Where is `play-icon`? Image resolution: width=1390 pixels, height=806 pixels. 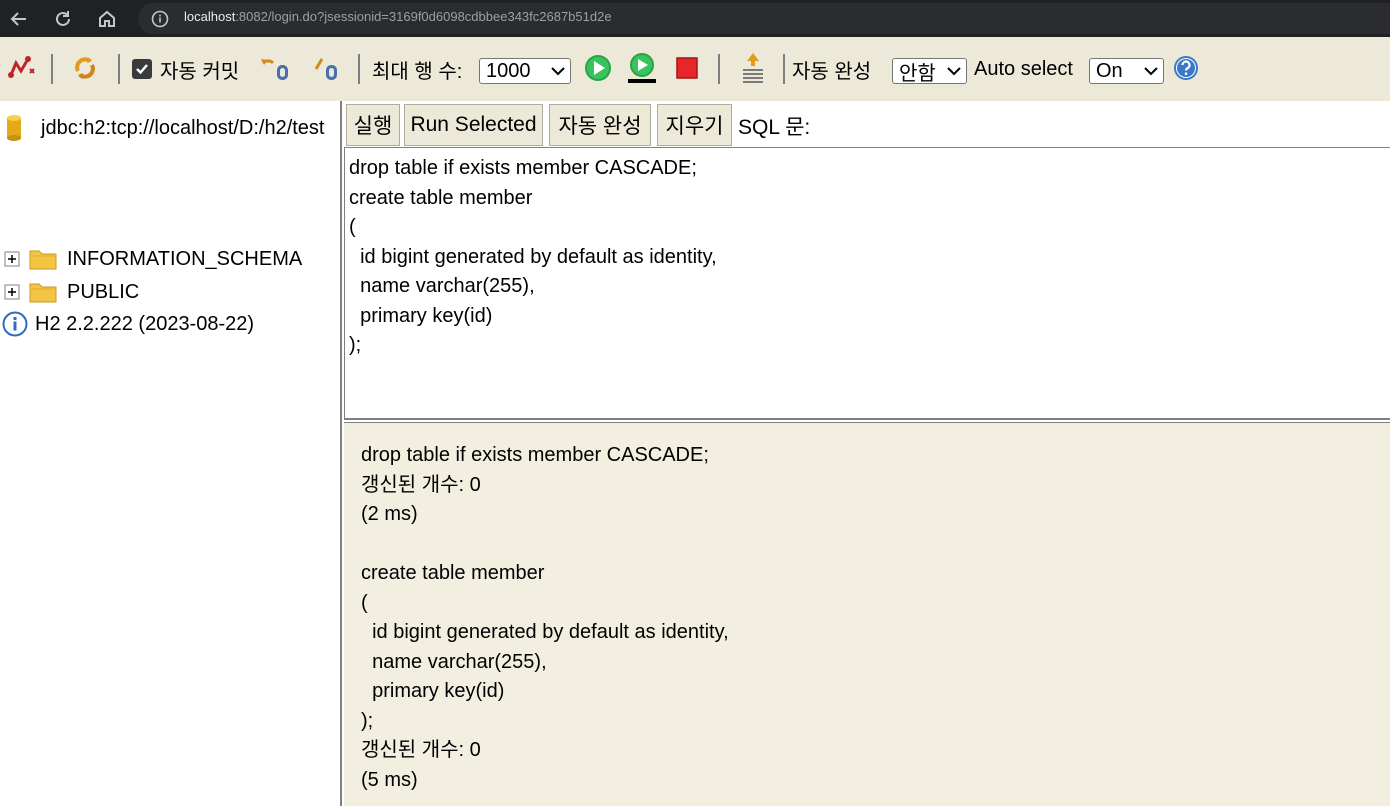
play-icon is located at coordinates (598, 68).